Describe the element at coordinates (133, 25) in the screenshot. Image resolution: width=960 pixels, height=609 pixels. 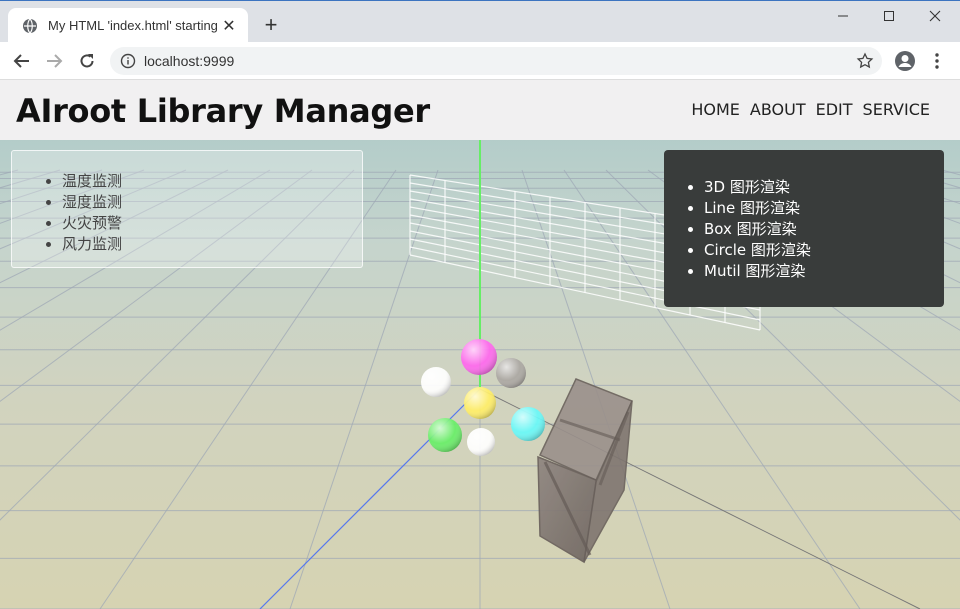
I see `tab-title: My HTML 'index.html' starting` at that location.